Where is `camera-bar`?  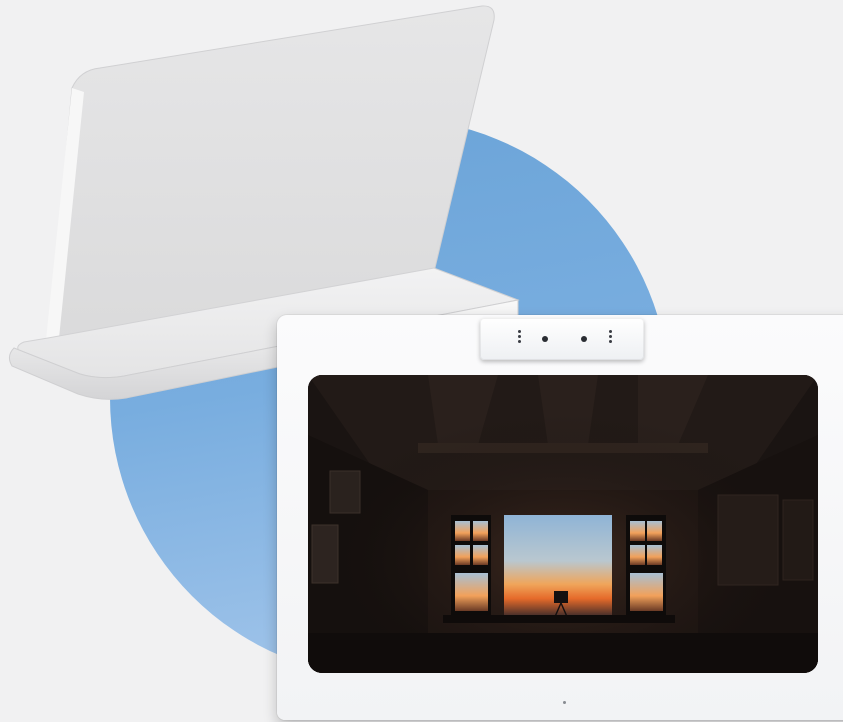
camera-bar is located at coordinates (562, 339).